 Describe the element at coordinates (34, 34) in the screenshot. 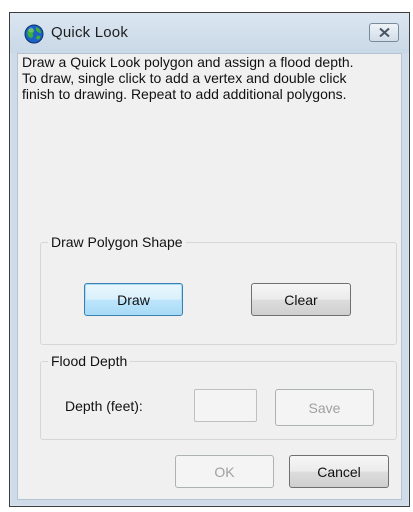

I see `globe-icon` at that location.